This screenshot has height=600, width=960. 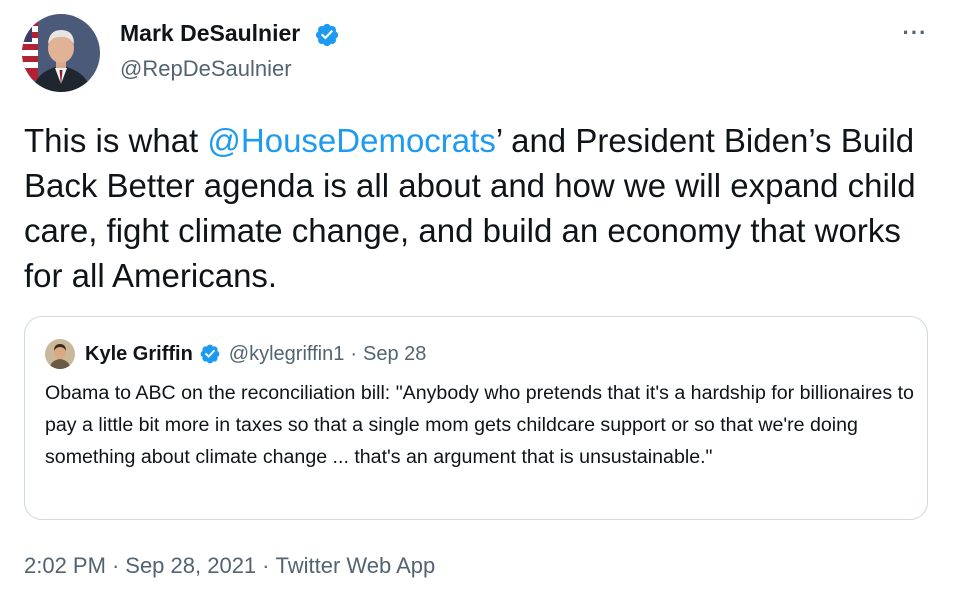 What do you see at coordinates (351, 140) in the screenshot?
I see `mention-link: @HouseDemocrats` at bounding box center [351, 140].